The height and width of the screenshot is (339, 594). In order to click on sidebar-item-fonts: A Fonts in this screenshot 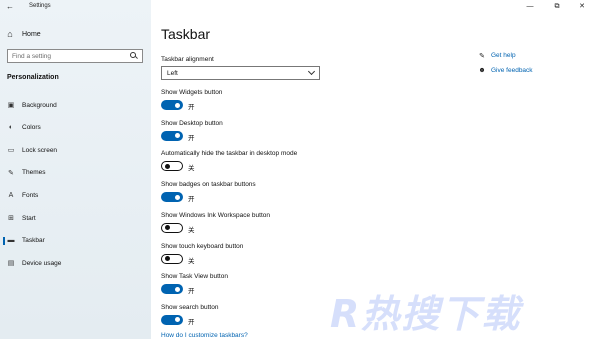, I will do `click(75, 195)`.